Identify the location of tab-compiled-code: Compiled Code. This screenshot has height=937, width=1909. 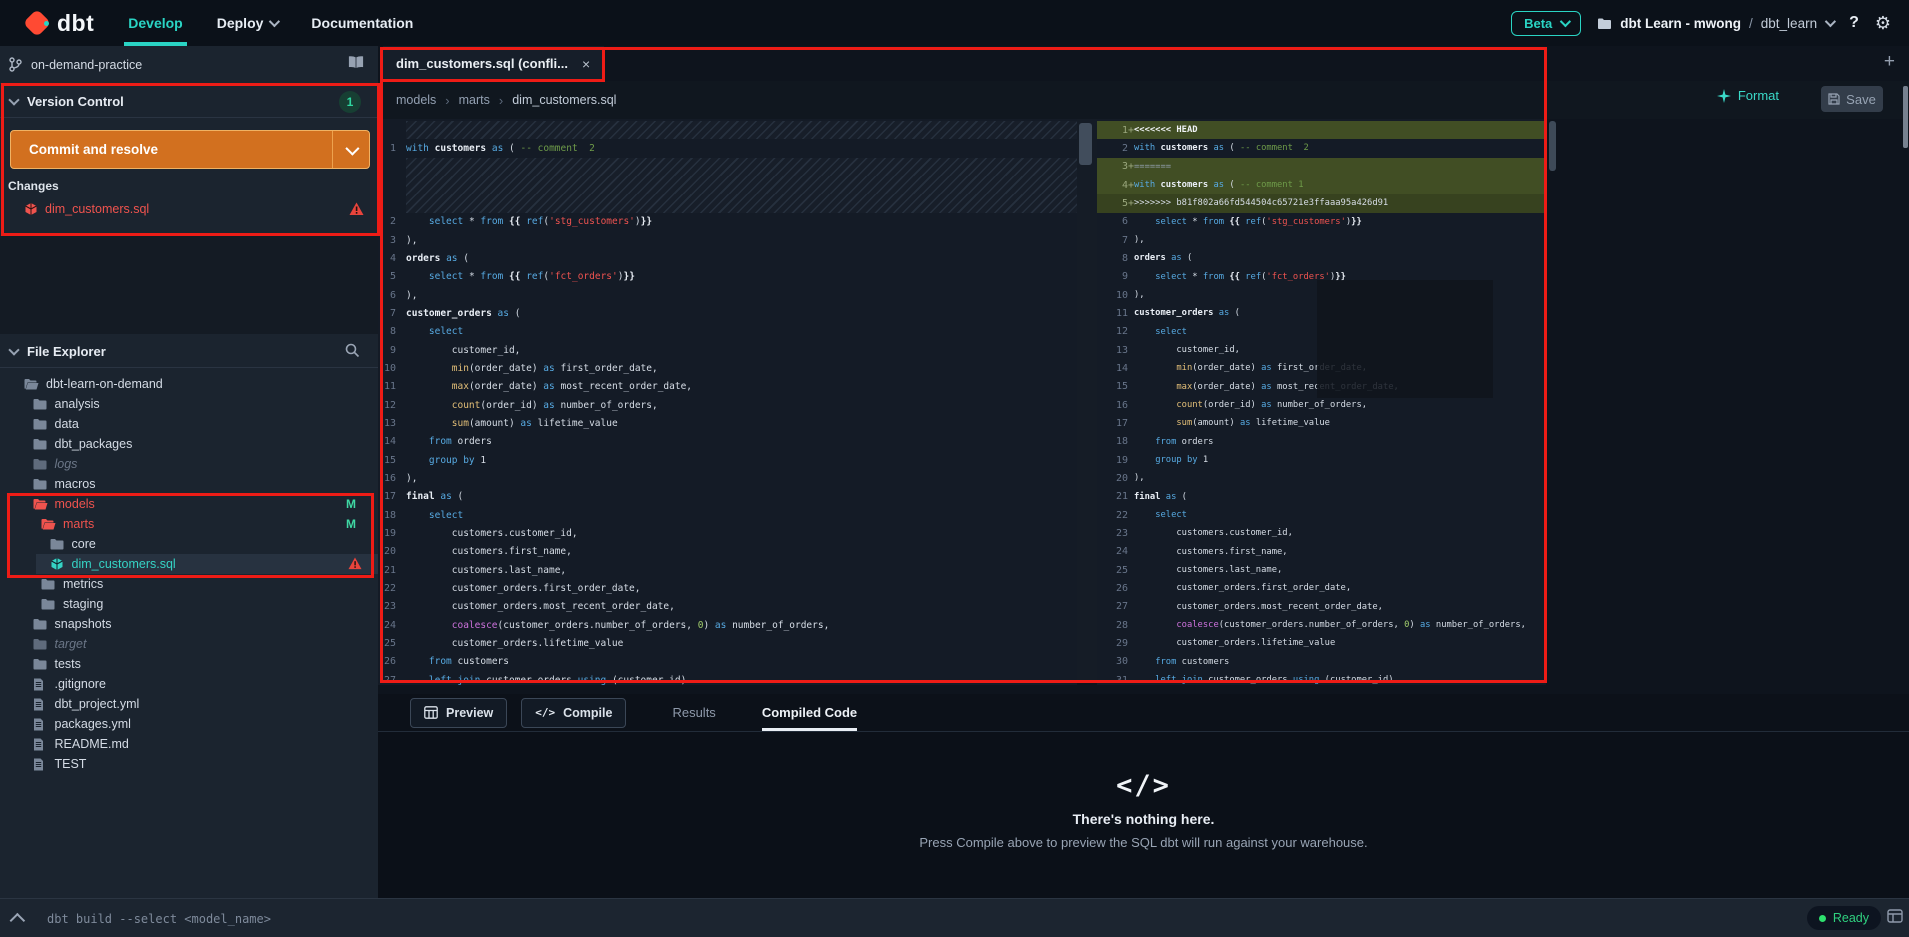
(809, 712).